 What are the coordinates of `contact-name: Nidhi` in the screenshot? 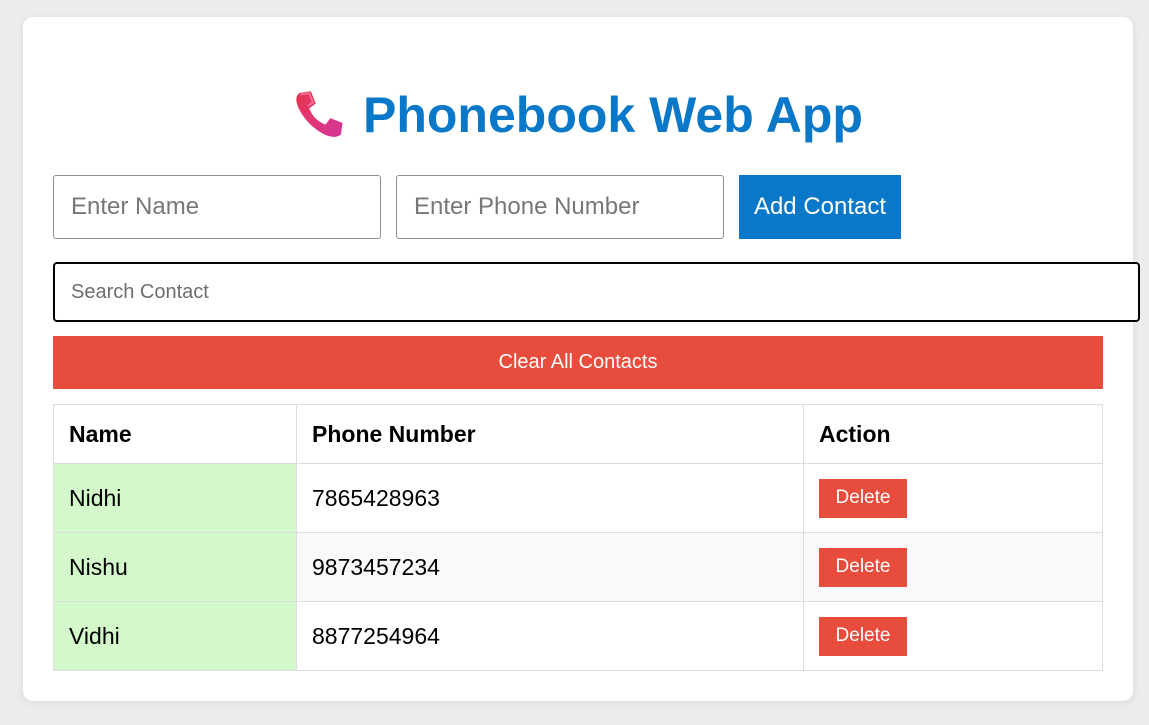 It's located at (175, 498).